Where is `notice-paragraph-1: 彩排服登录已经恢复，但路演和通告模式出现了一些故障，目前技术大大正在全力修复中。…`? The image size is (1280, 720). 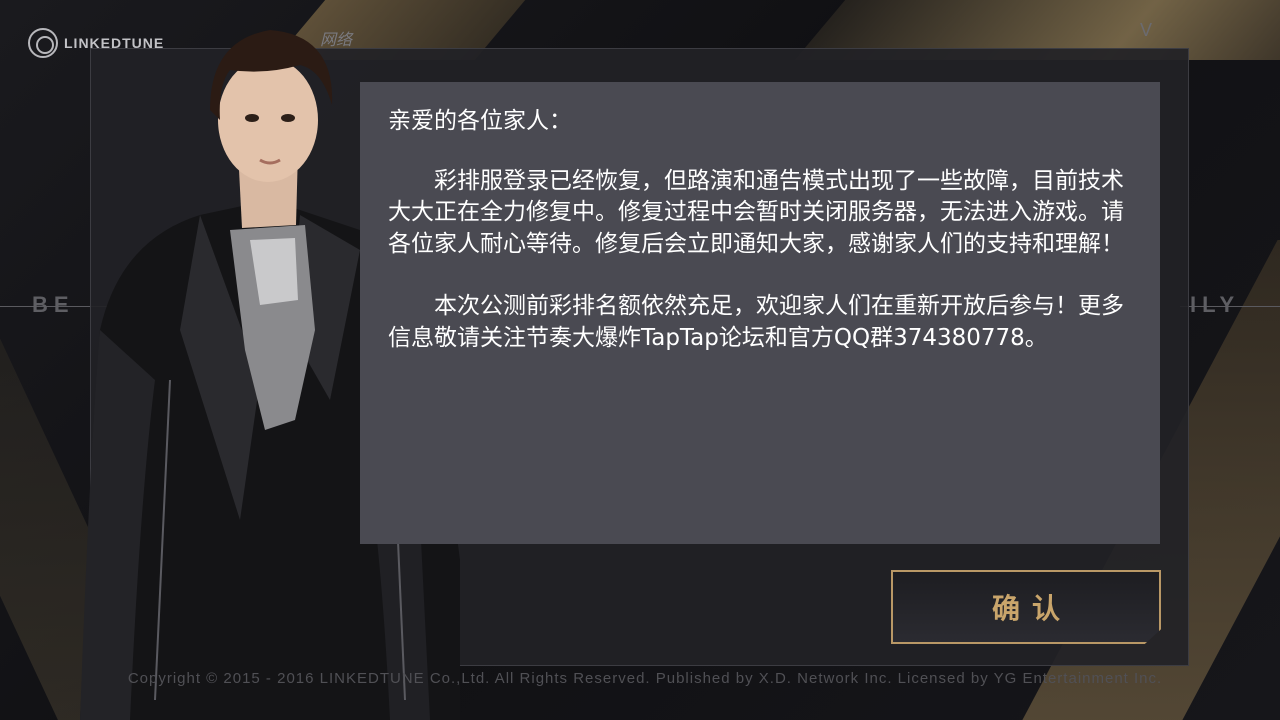 notice-paragraph-1: 彩排服登录已经恢复，但路演和通告模式出现了一些故障，目前技术大大正在全力修复中。… is located at coordinates (756, 212).